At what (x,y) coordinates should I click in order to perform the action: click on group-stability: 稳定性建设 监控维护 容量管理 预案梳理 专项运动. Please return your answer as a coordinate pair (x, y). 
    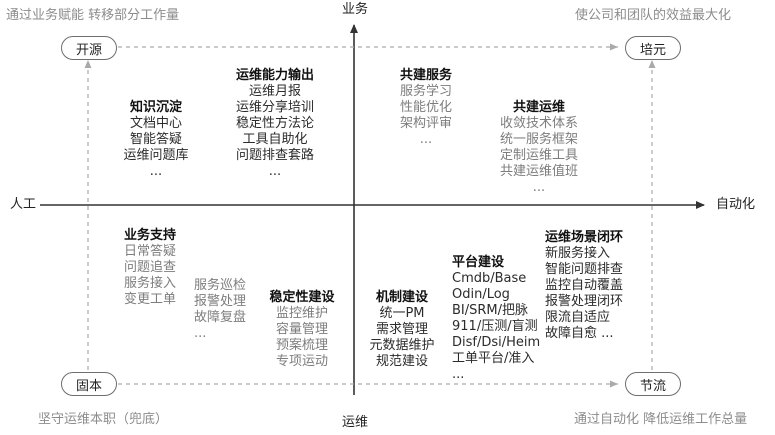
    Looking at the image, I should click on (302, 330).